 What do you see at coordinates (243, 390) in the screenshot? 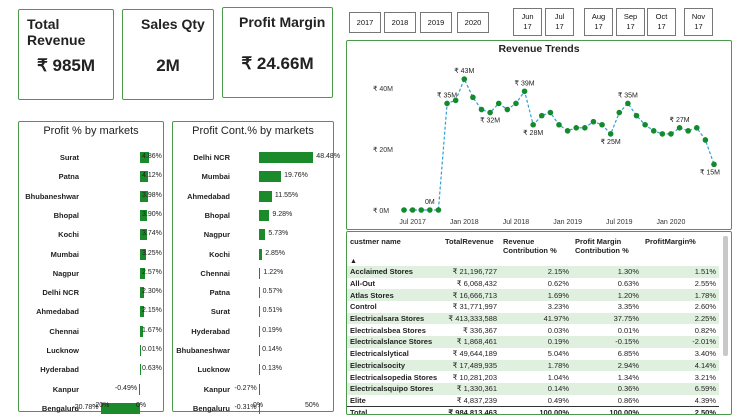
I see `bar-row: Kanpur -0.27%` at bounding box center [243, 390].